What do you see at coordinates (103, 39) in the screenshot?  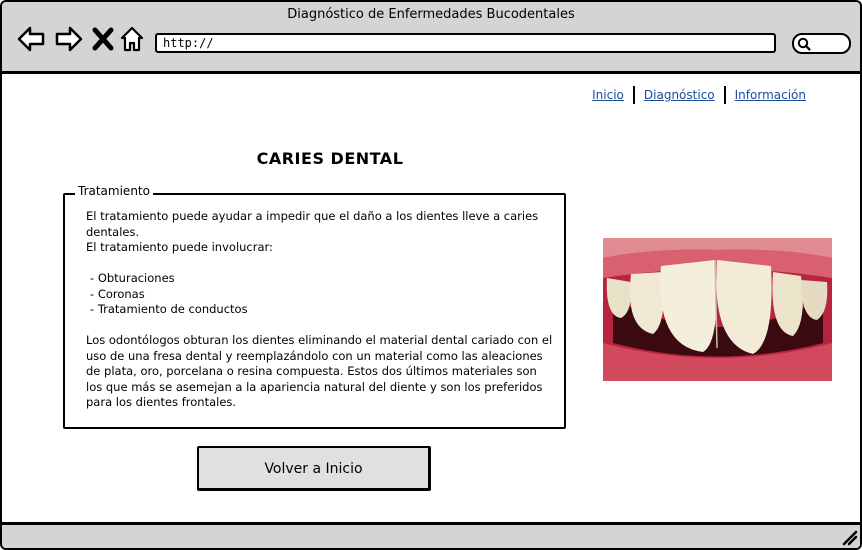 I see `close-icon` at bounding box center [103, 39].